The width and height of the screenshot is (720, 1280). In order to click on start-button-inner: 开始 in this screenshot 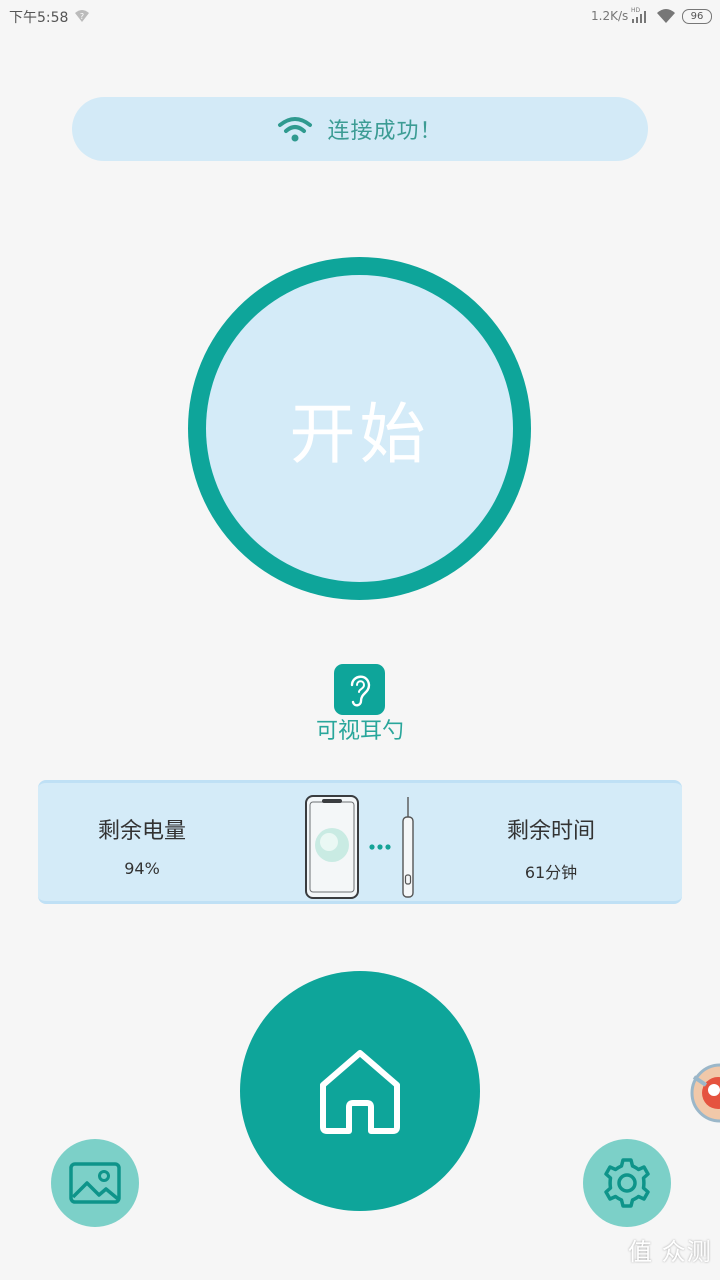, I will do `click(359, 428)`.